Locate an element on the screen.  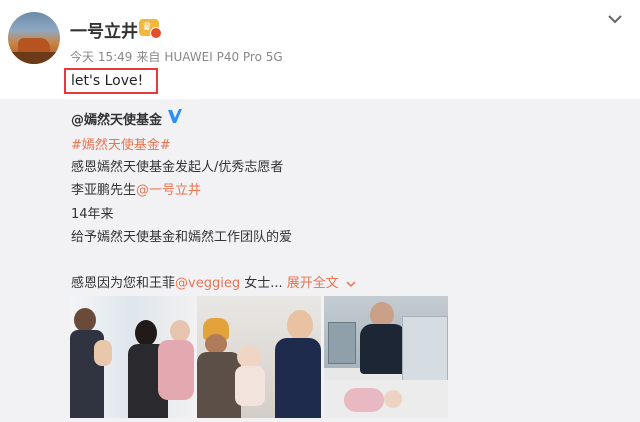
post-text: let's Love! is located at coordinates (111, 81).